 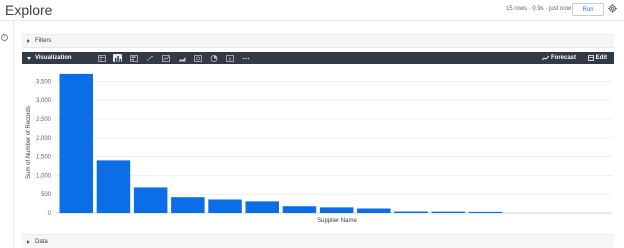 What do you see at coordinates (44, 120) in the screenshot?
I see `y-tick-label: 2,500` at bounding box center [44, 120].